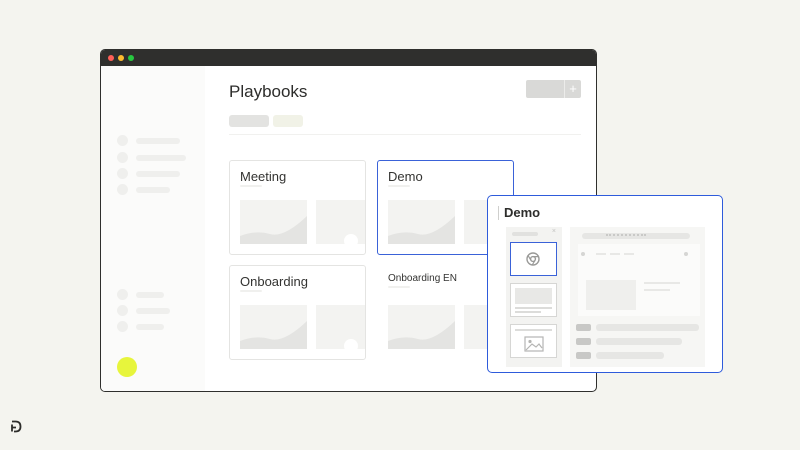 This screenshot has height=450, width=800. I want to click on popup-title: Demo, so click(522, 212).